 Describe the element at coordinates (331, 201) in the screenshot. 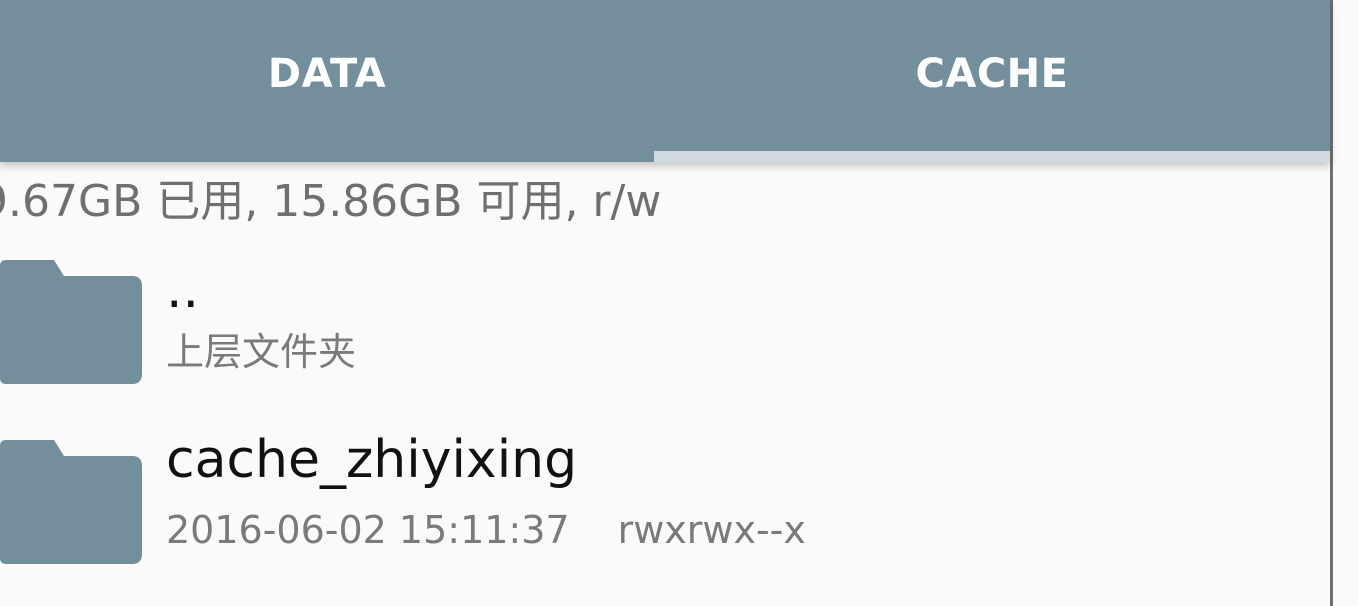

I see `storage-summary: 9.67GB 已用, 15.86GB 可用, r/w` at that location.